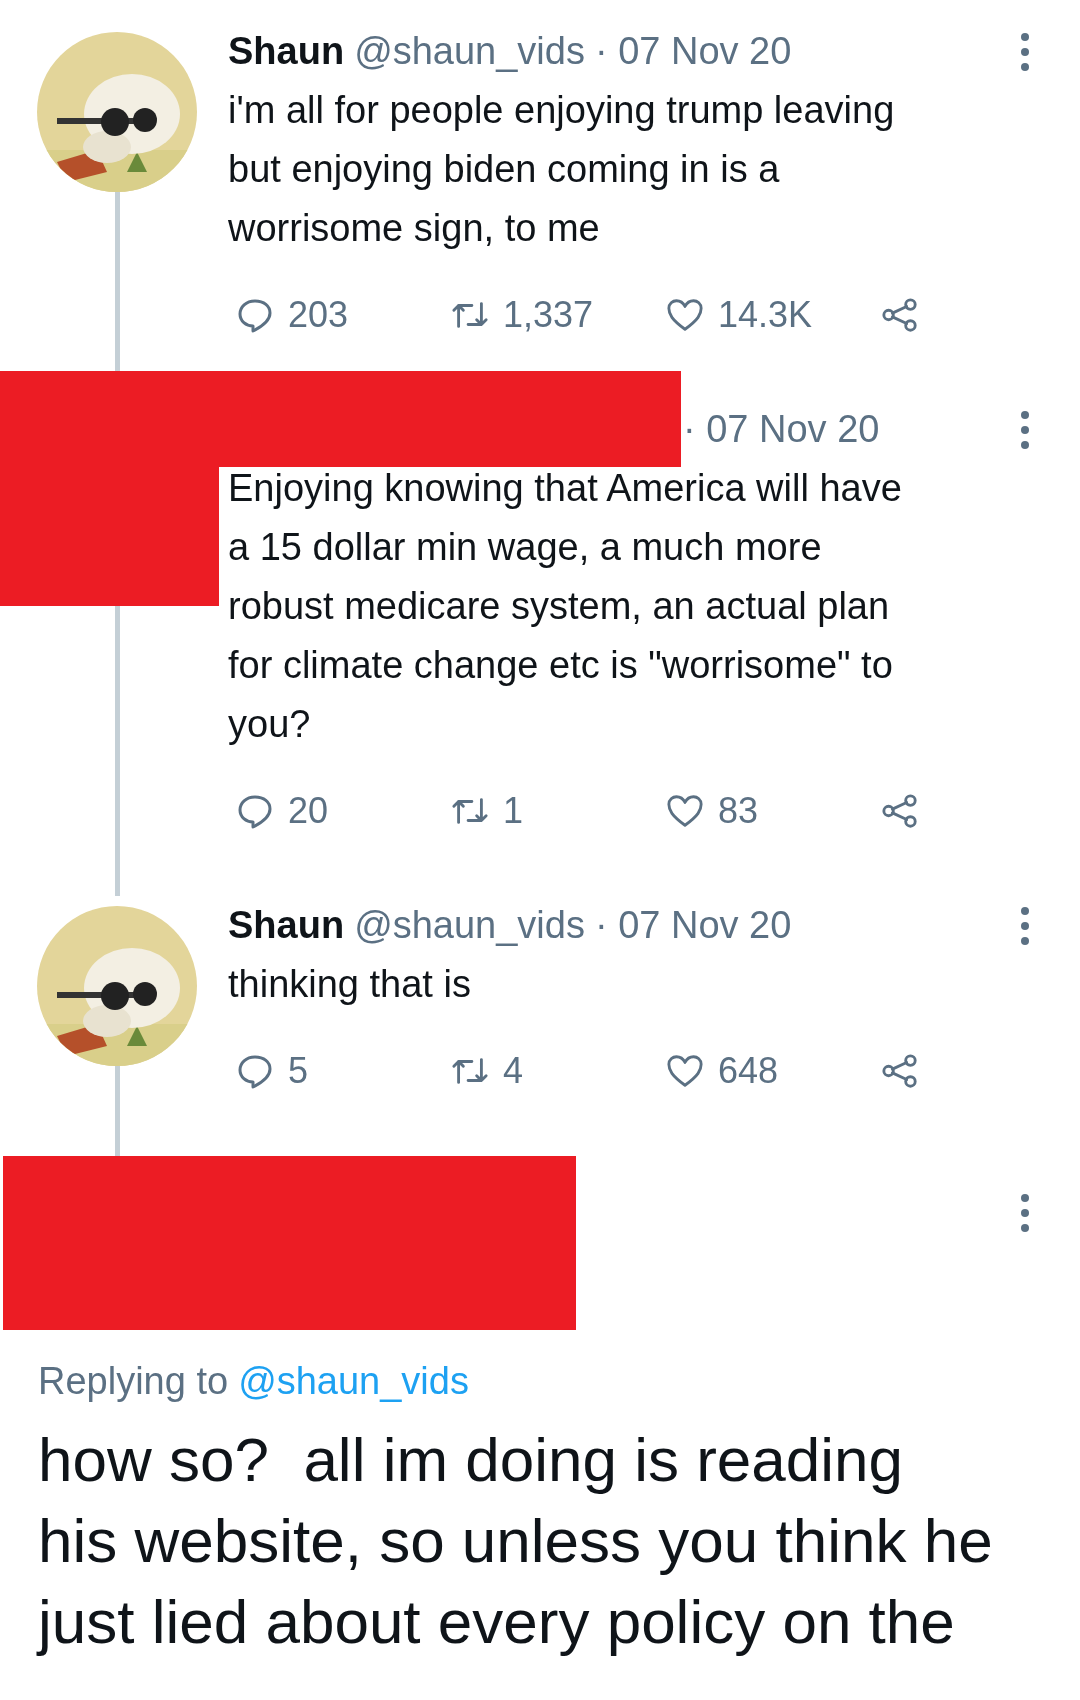 The image size is (1080, 1700). I want to click on retweet-count: 4, so click(513, 1071).